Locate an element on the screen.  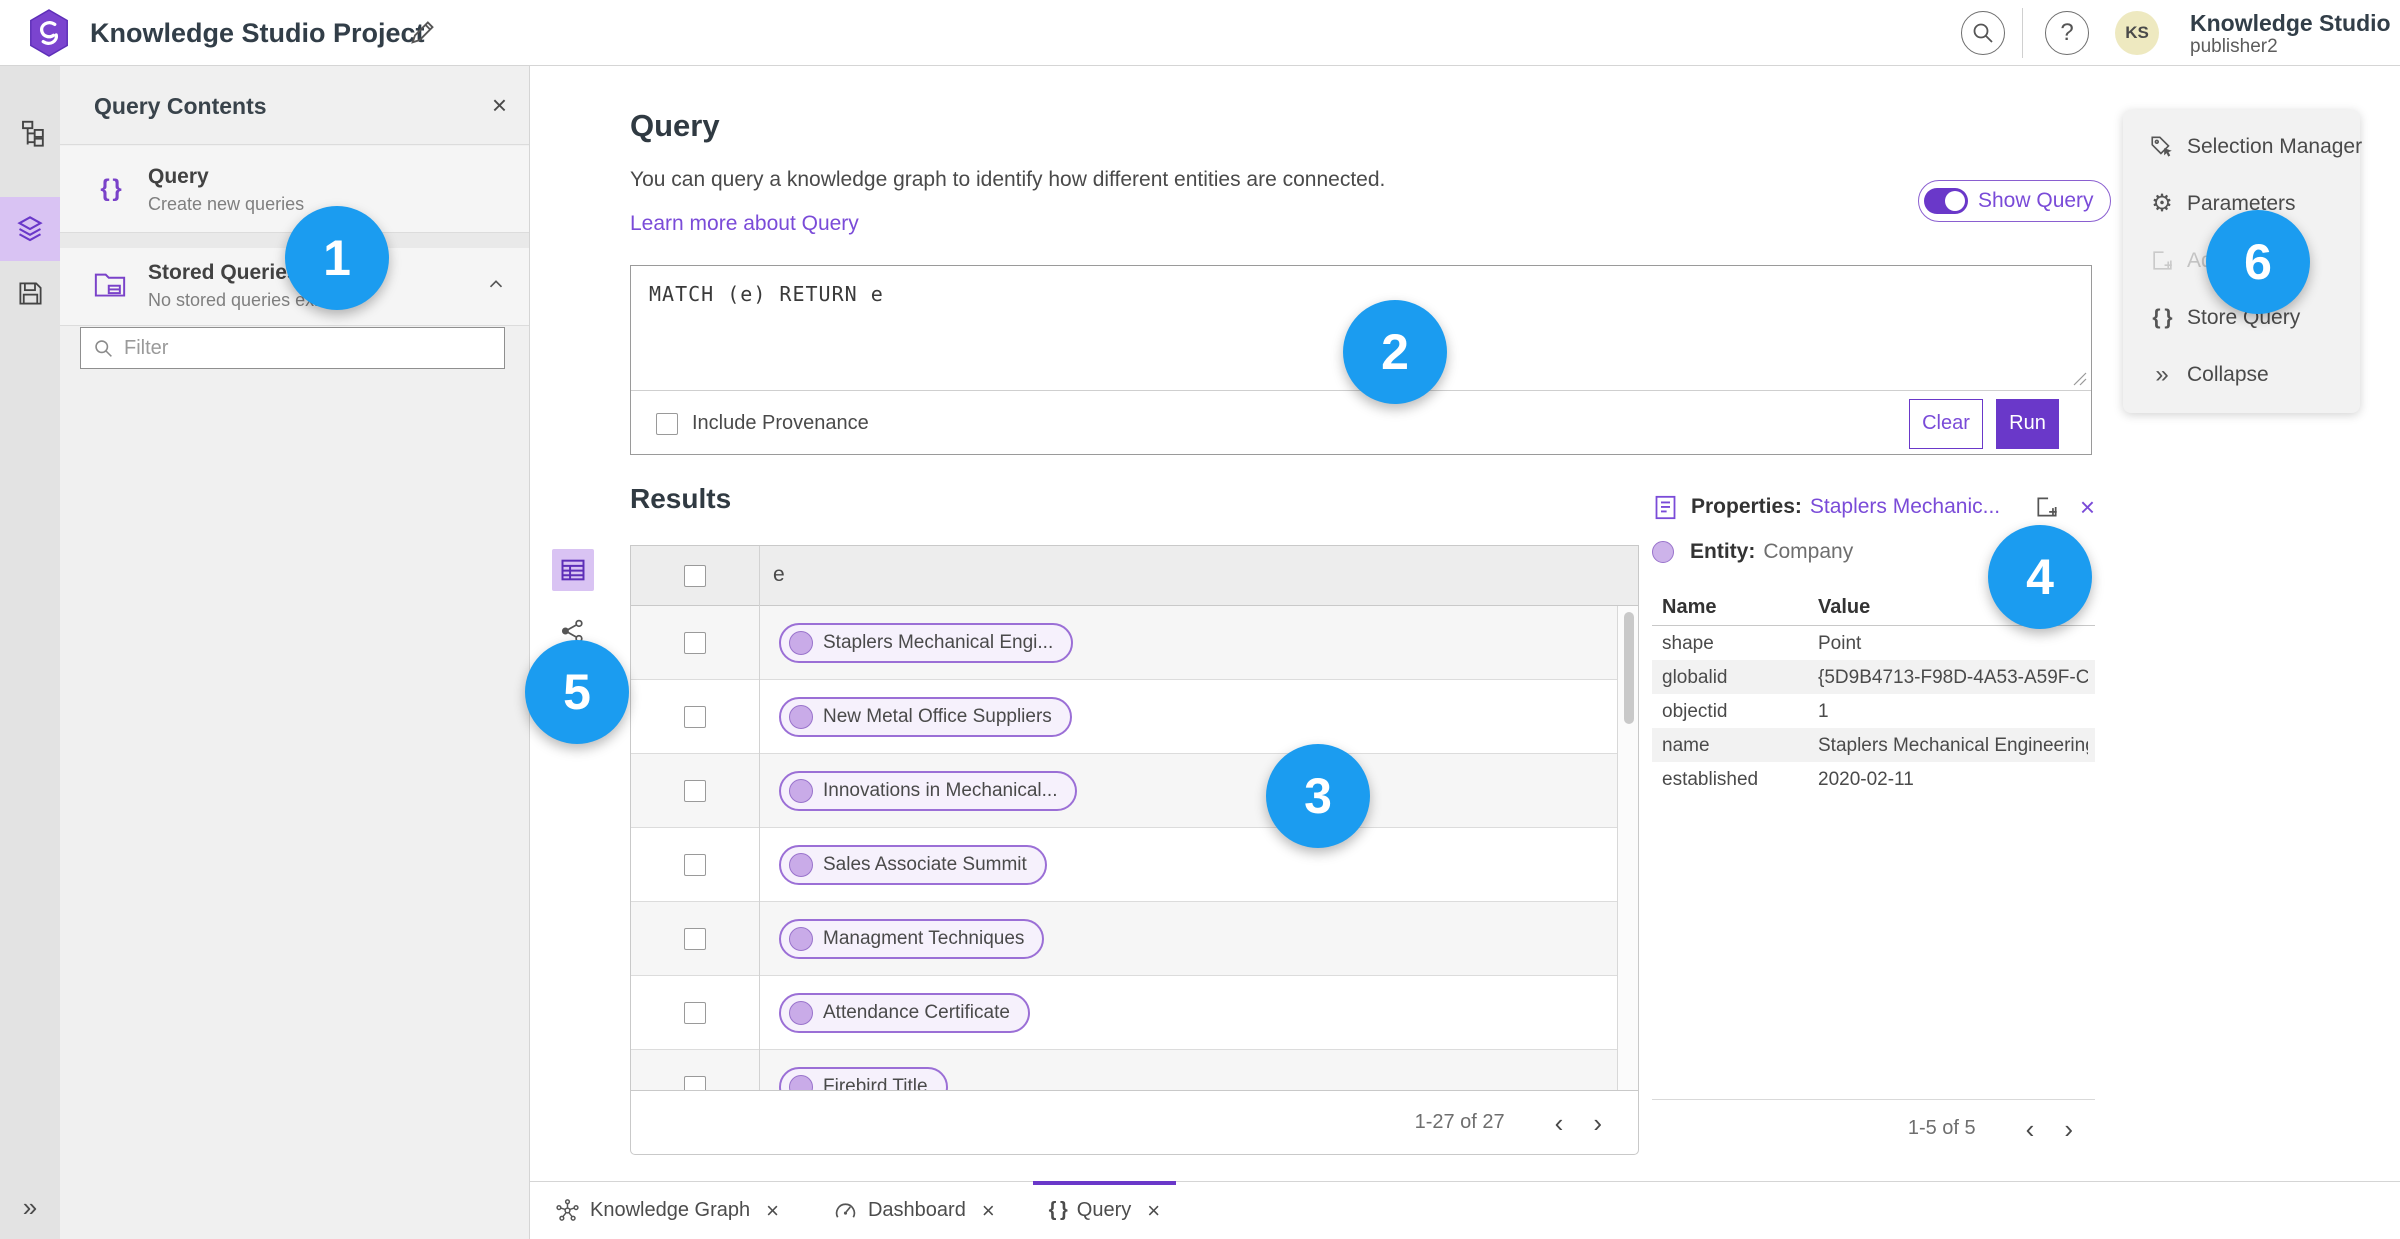
include-provenance-checkbox is located at coordinates (667, 423).